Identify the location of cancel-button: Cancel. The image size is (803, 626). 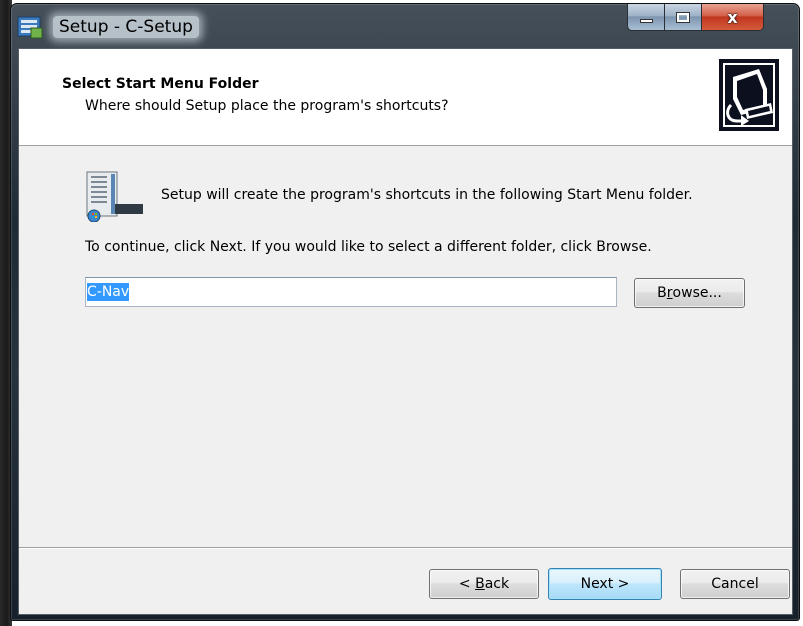
(735, 584).